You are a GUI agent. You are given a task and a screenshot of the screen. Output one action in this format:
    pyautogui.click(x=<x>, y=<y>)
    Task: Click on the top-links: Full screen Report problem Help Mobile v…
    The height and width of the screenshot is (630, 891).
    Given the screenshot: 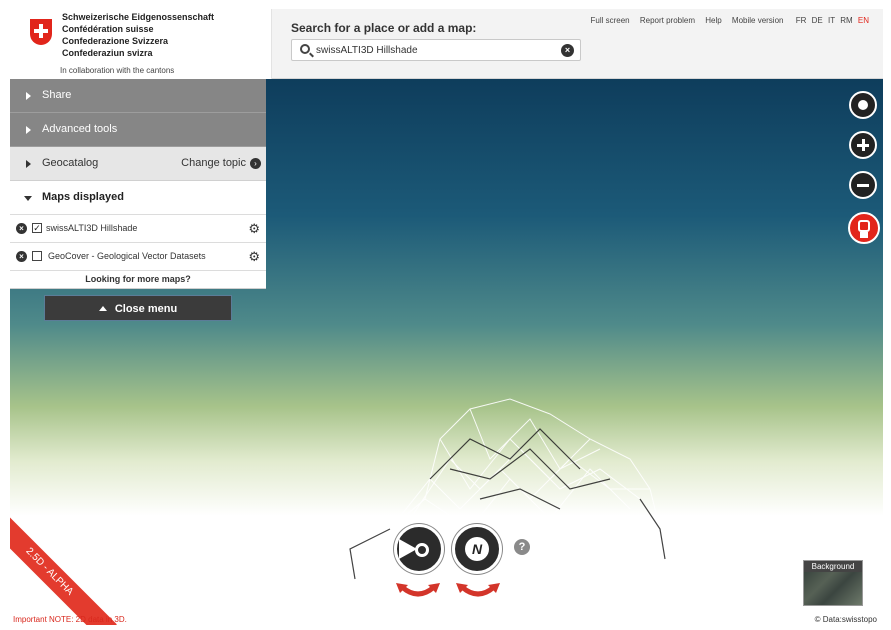 What is the action you would take?
    pyautogui.click(x=725, y=20)
    